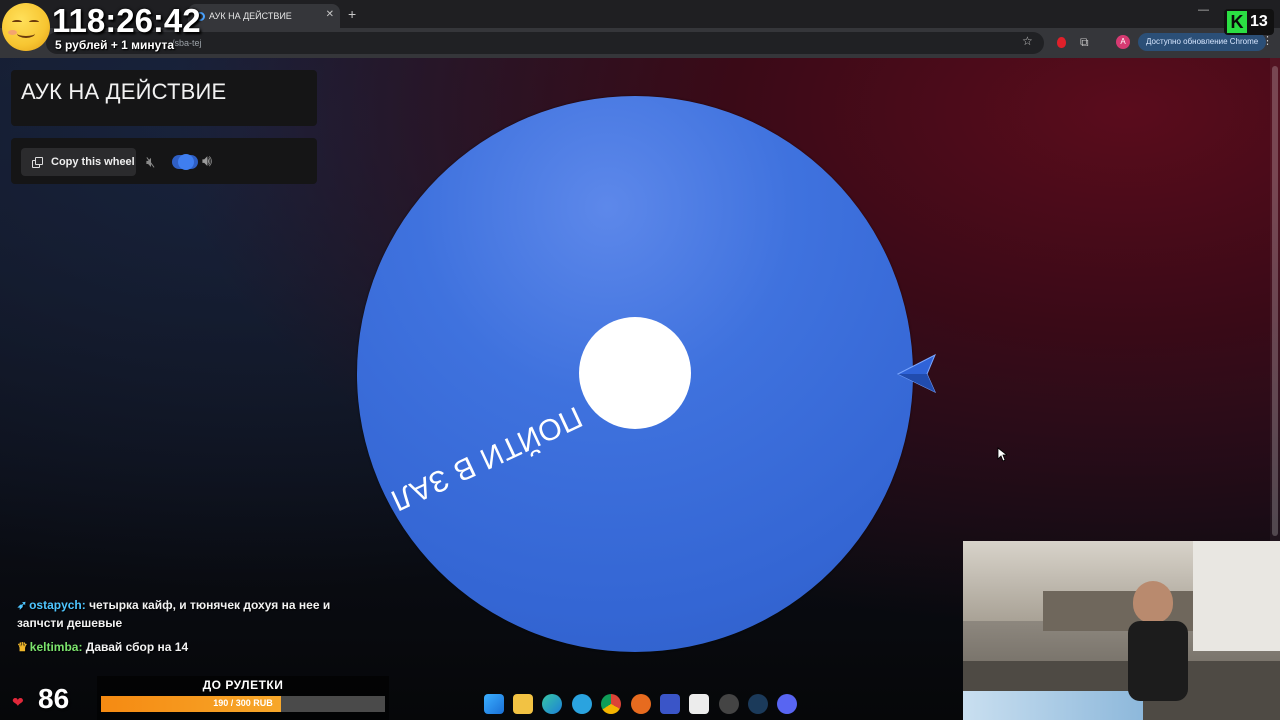  I want to click on mute-icon: 🔇︎, so click(150, 162).